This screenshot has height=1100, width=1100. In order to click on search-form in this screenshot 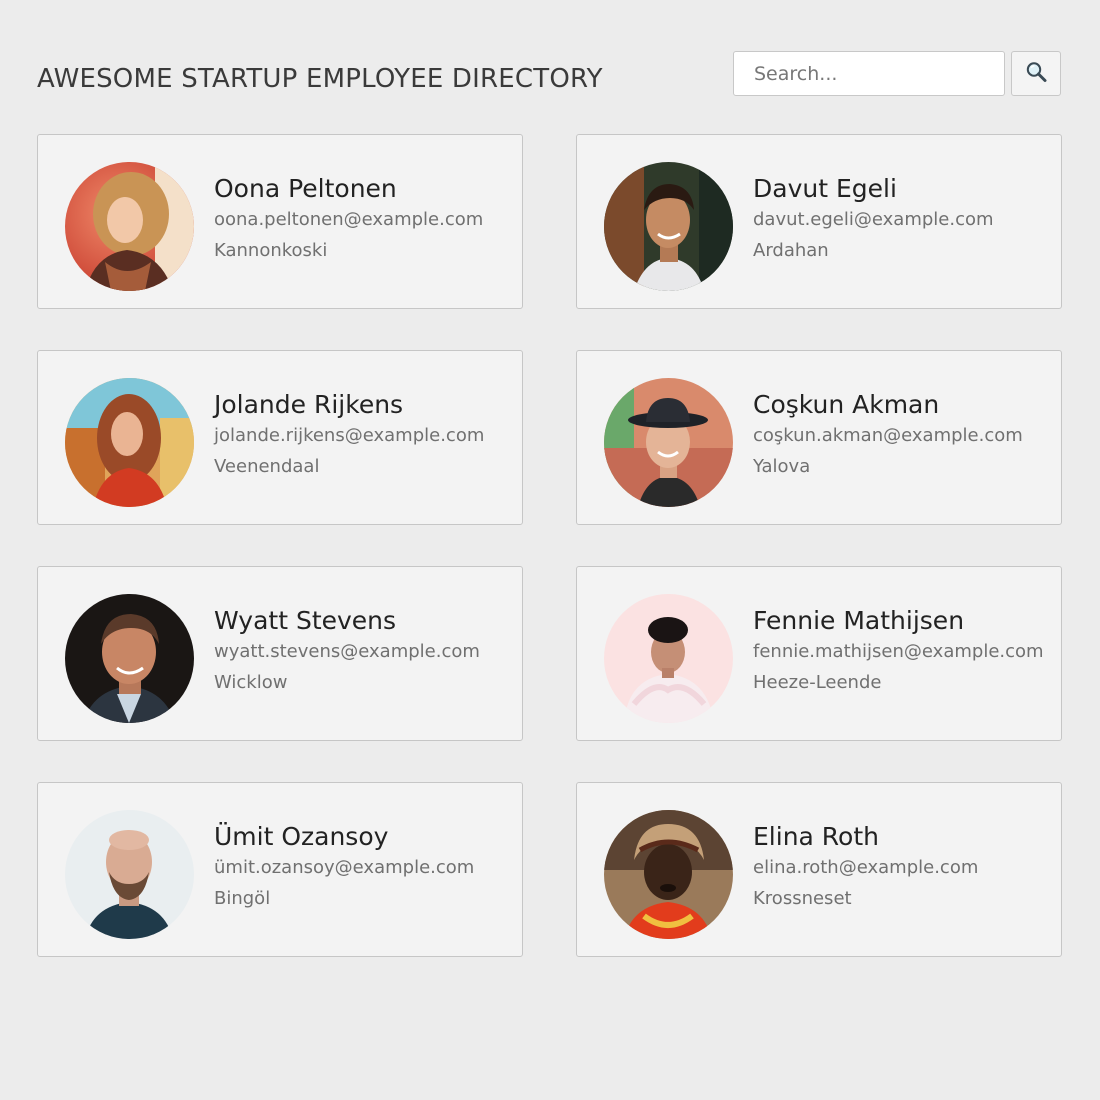, I will do `click(897, 73)`.